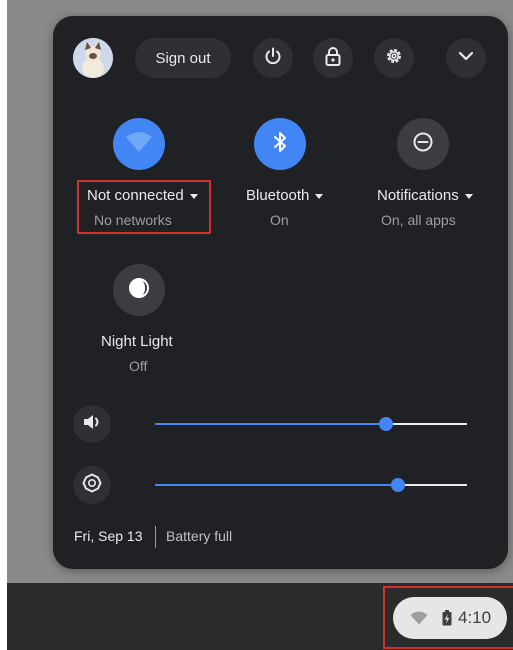 The width and height of the screenshot is (513, 650). I want to click on bluetooth-toggle, so click(280, 144).